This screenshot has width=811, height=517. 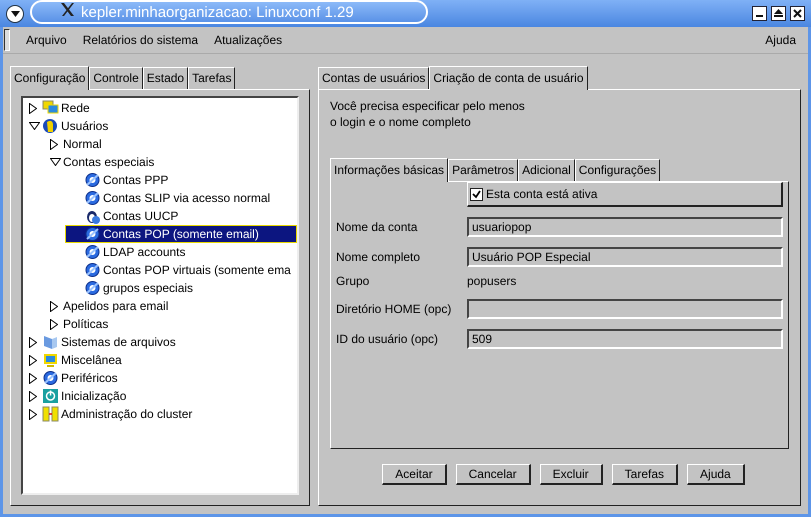 What do you see at coordinates (160, 396) in the screenshot?
I see `tree-item: Inicialização` at bounding box center [160, 396].